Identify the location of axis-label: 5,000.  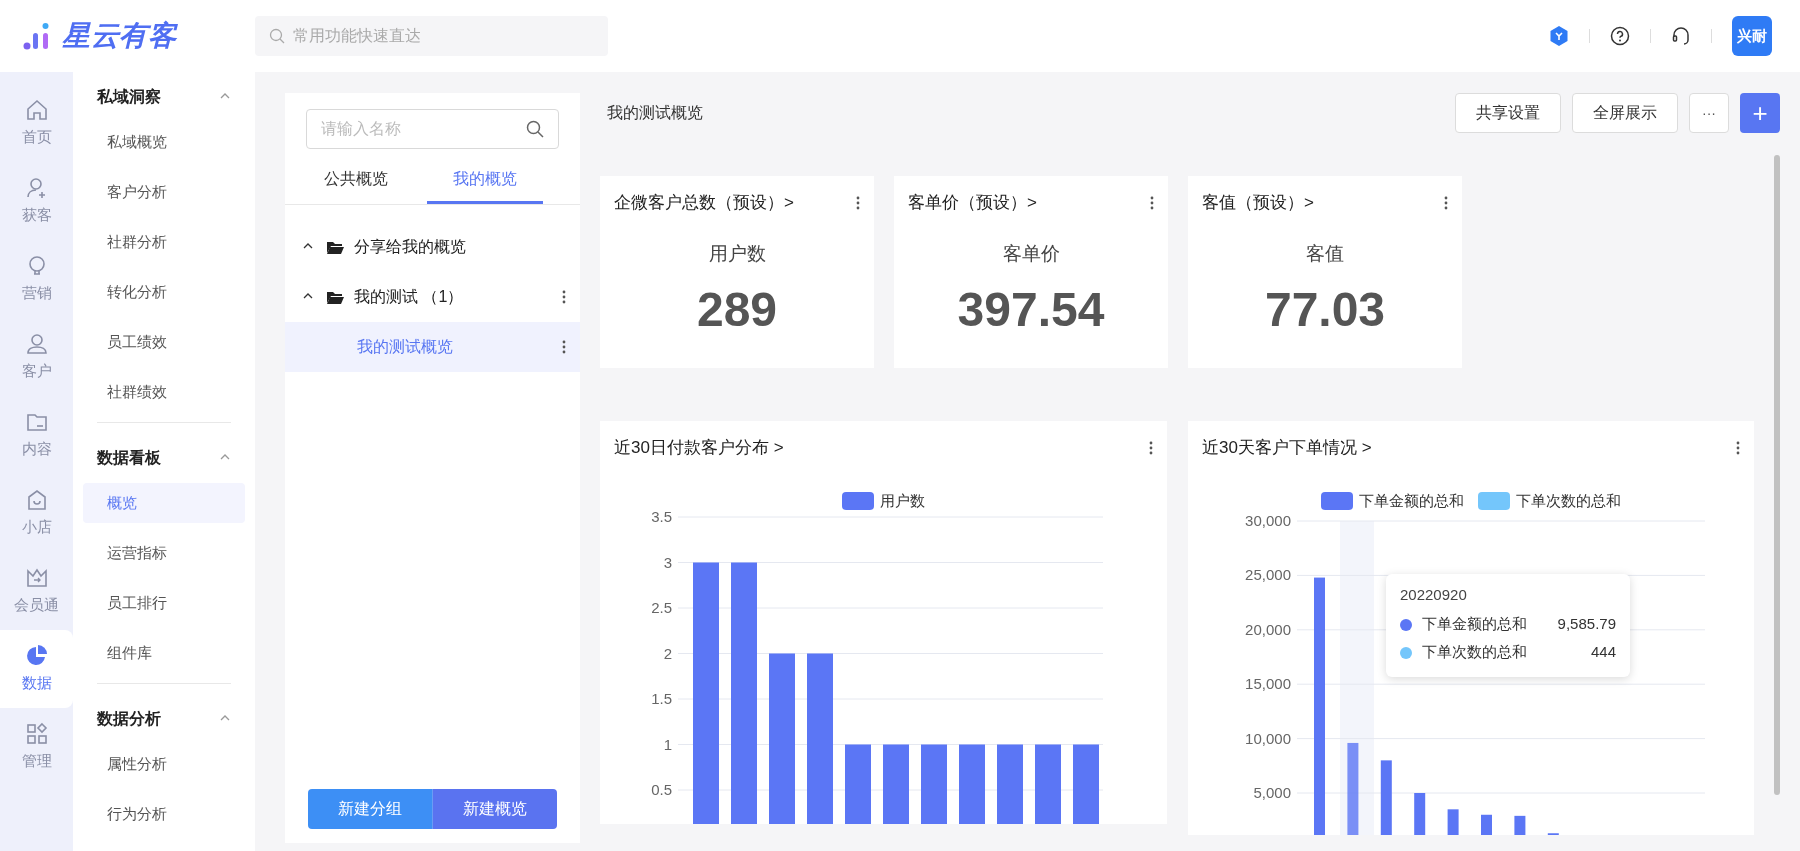
(1272, 792).